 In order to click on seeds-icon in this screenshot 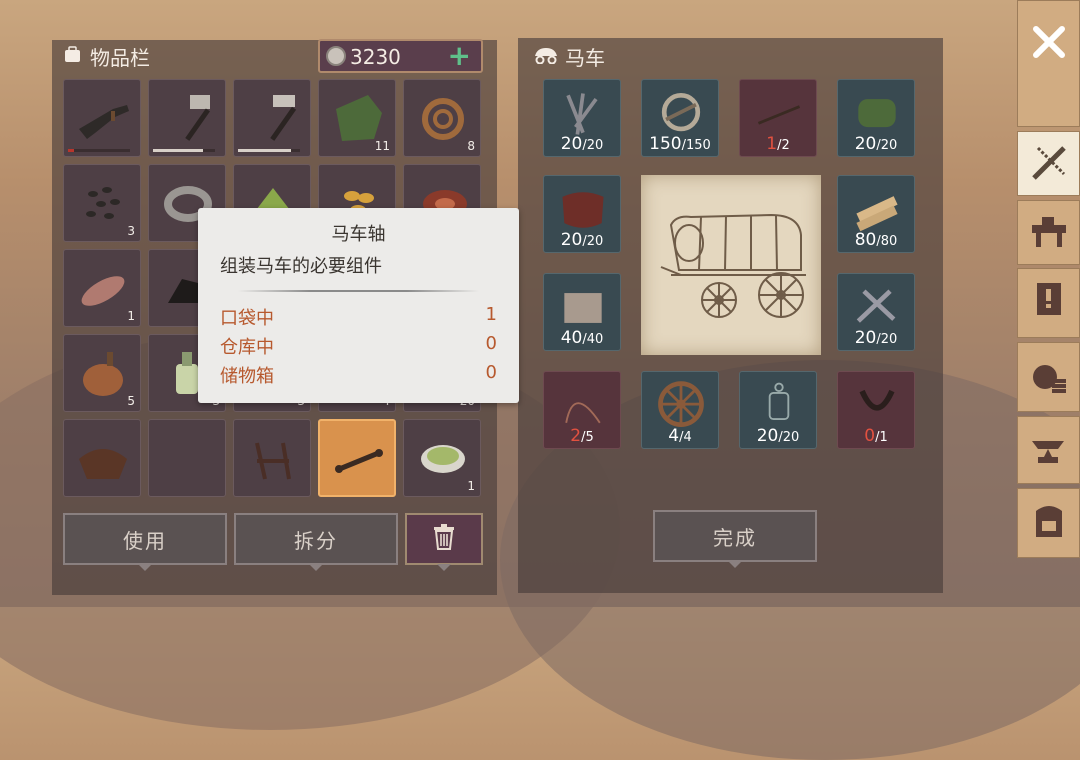, I will do `click(103, 203)`.